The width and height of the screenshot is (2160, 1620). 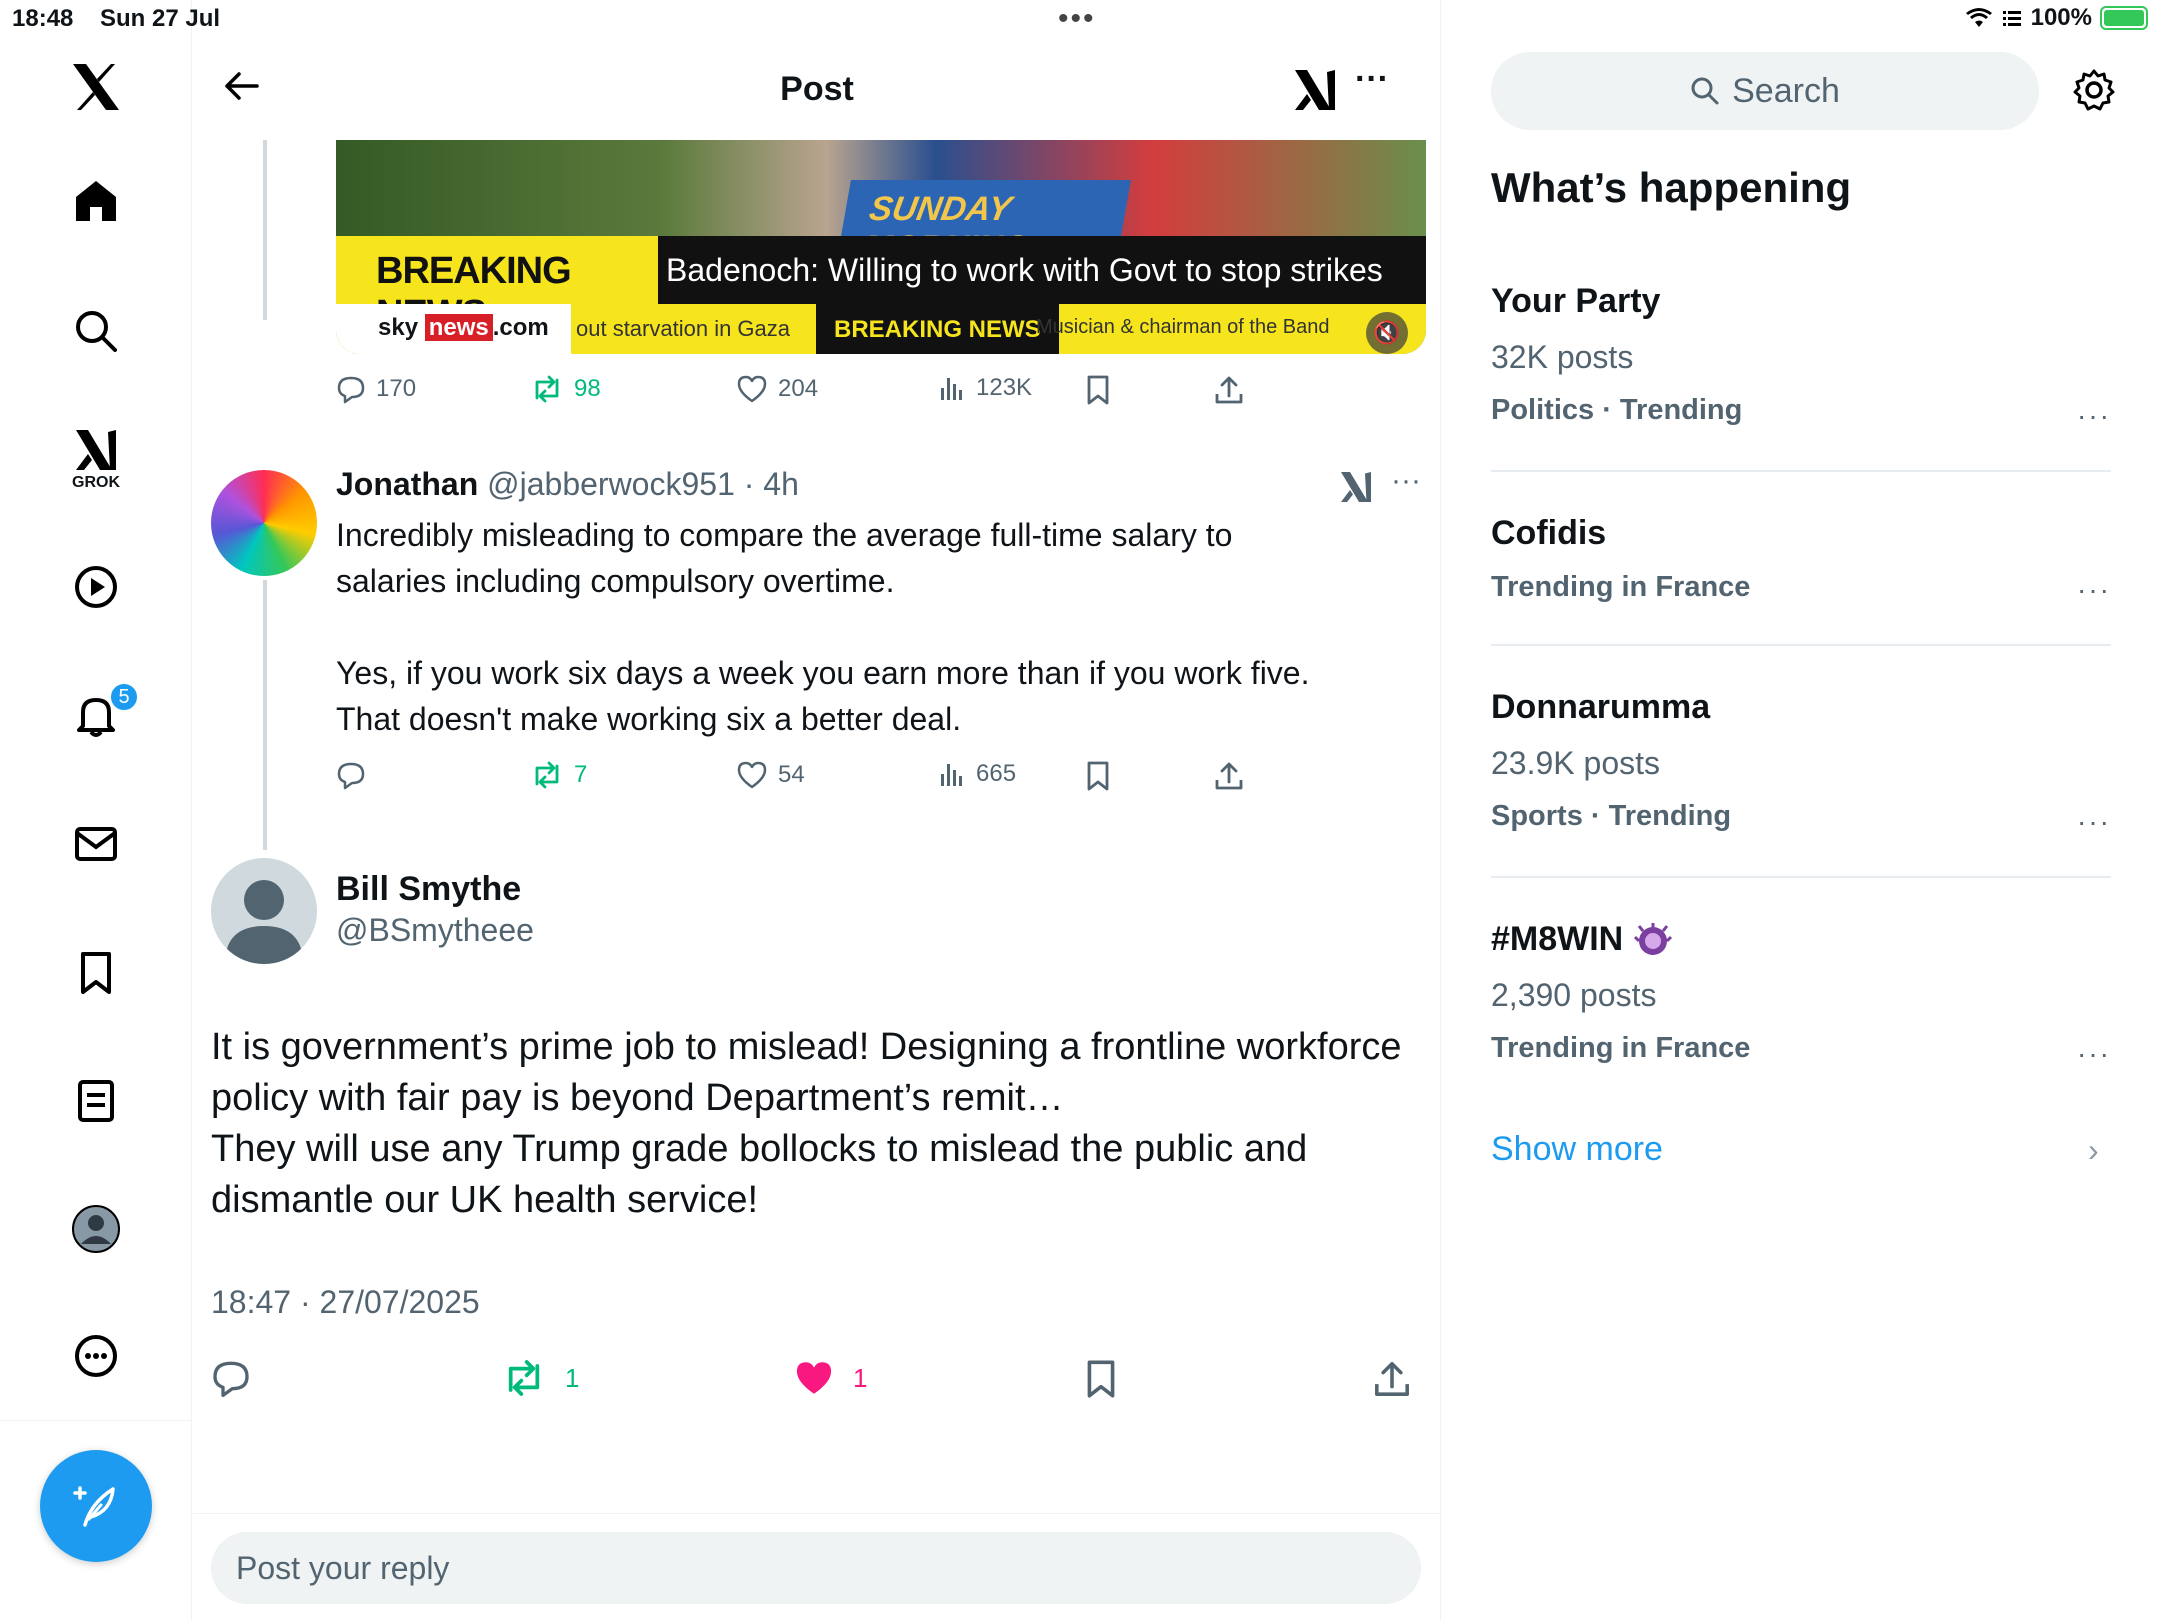 I want to click on views-button: 665, so click(x=977, y=774).